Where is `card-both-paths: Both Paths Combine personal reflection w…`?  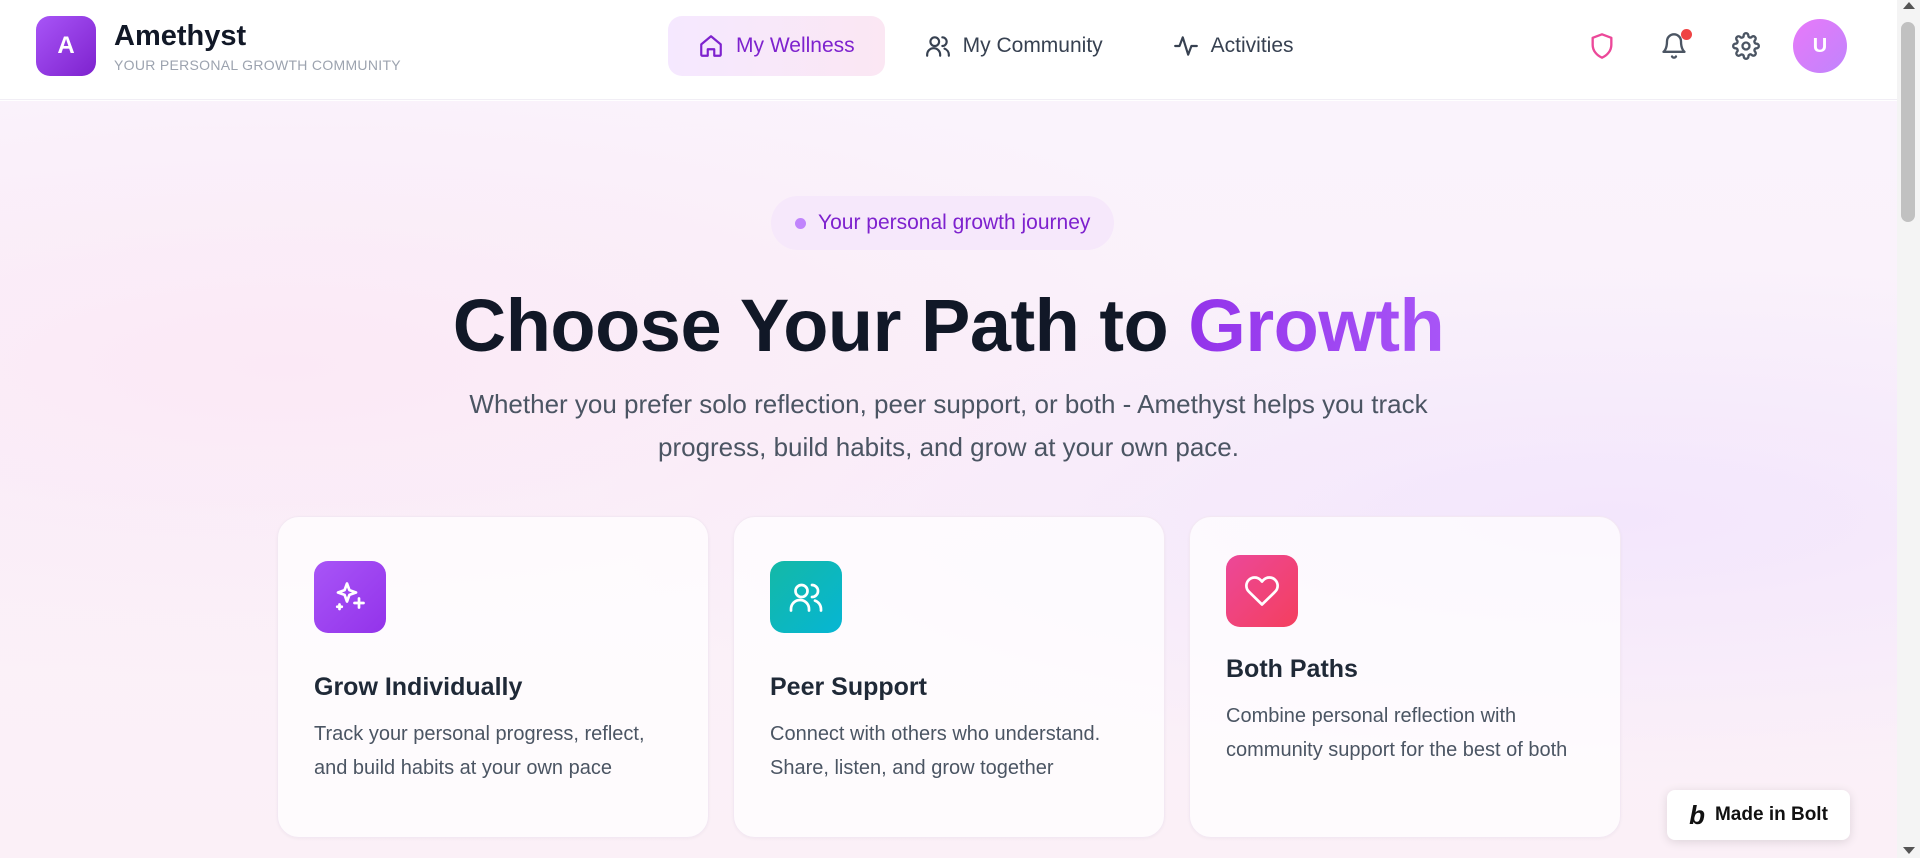
card-both-paths: Both Paths Combine personal reflection w… is located at coordinates (1405, 677).